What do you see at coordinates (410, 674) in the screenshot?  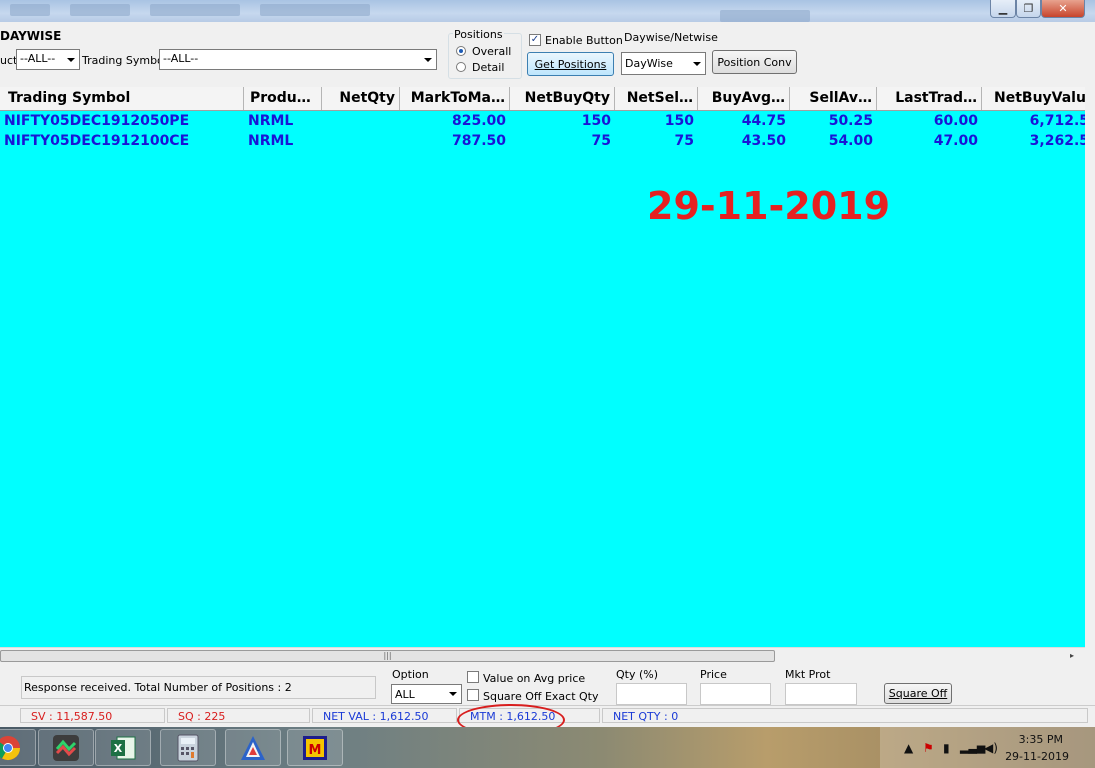 I see `option-label: Option` at bounding box center [410, 674].